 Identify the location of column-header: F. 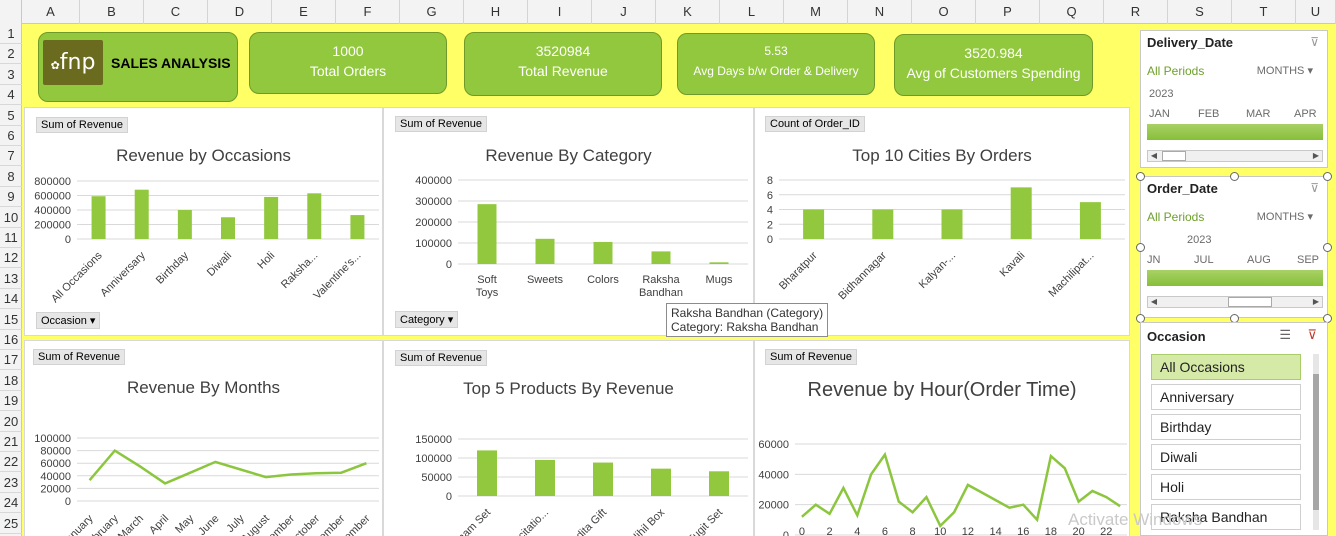
(368, 12).